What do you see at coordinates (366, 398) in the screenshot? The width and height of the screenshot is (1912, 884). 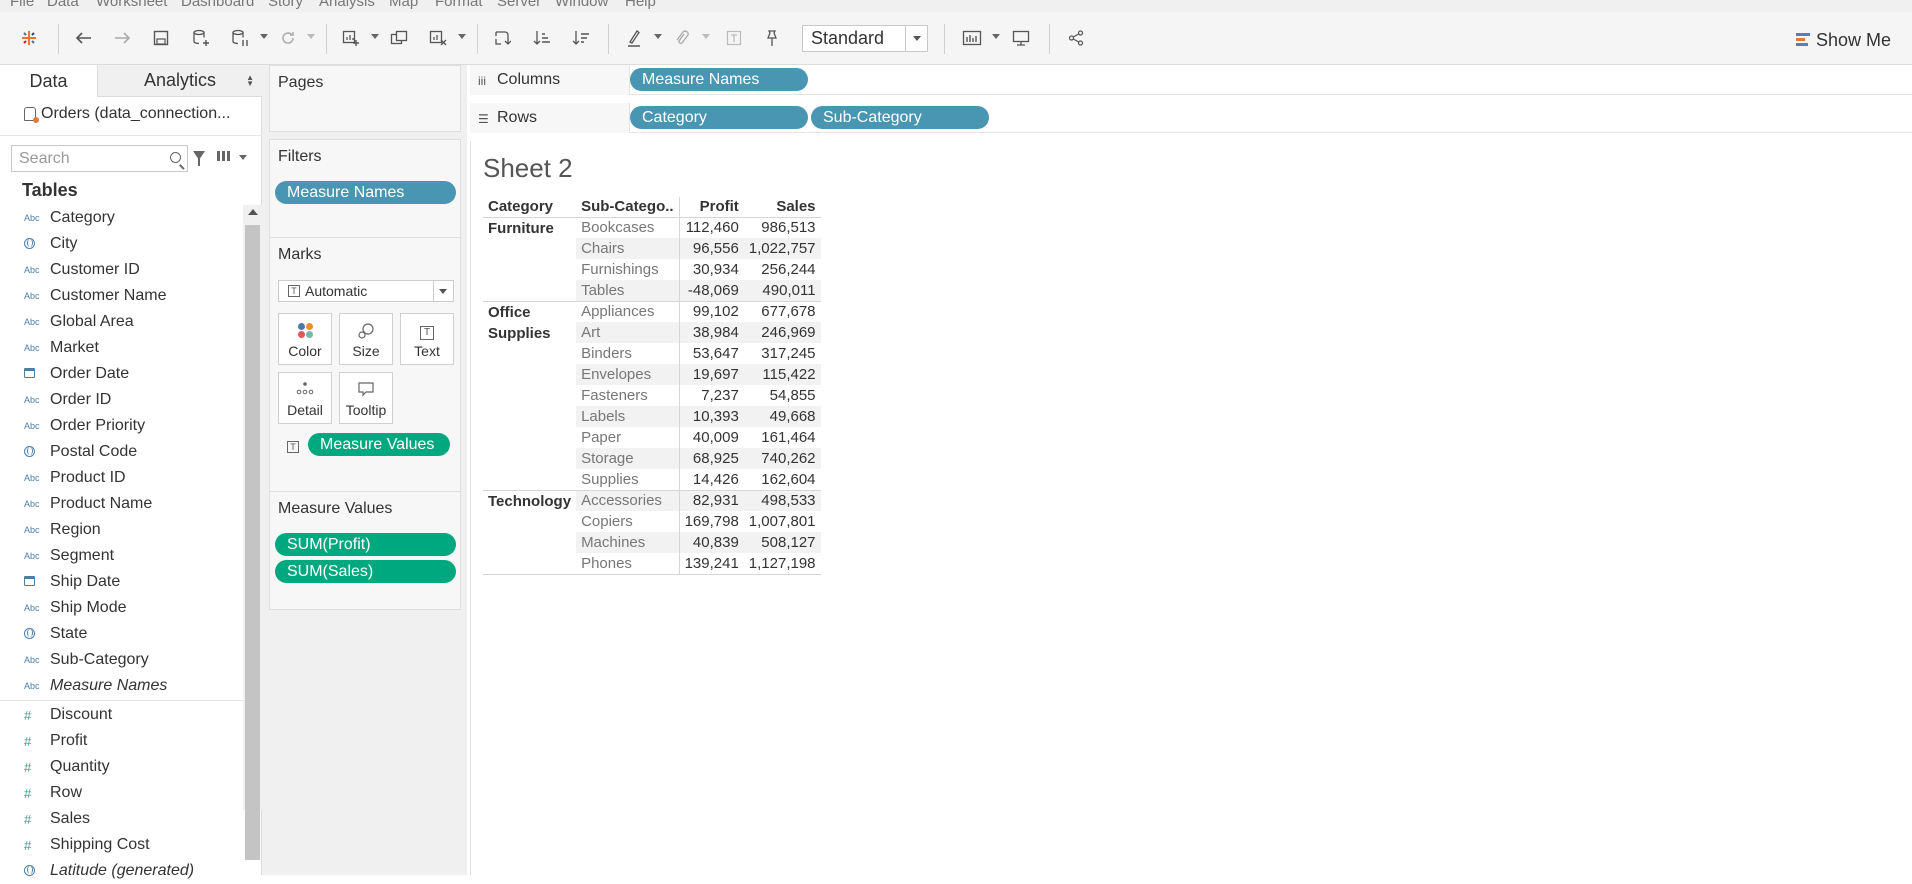 I see `tooltip-button: Tooltip` at bounding box center [366, 398].